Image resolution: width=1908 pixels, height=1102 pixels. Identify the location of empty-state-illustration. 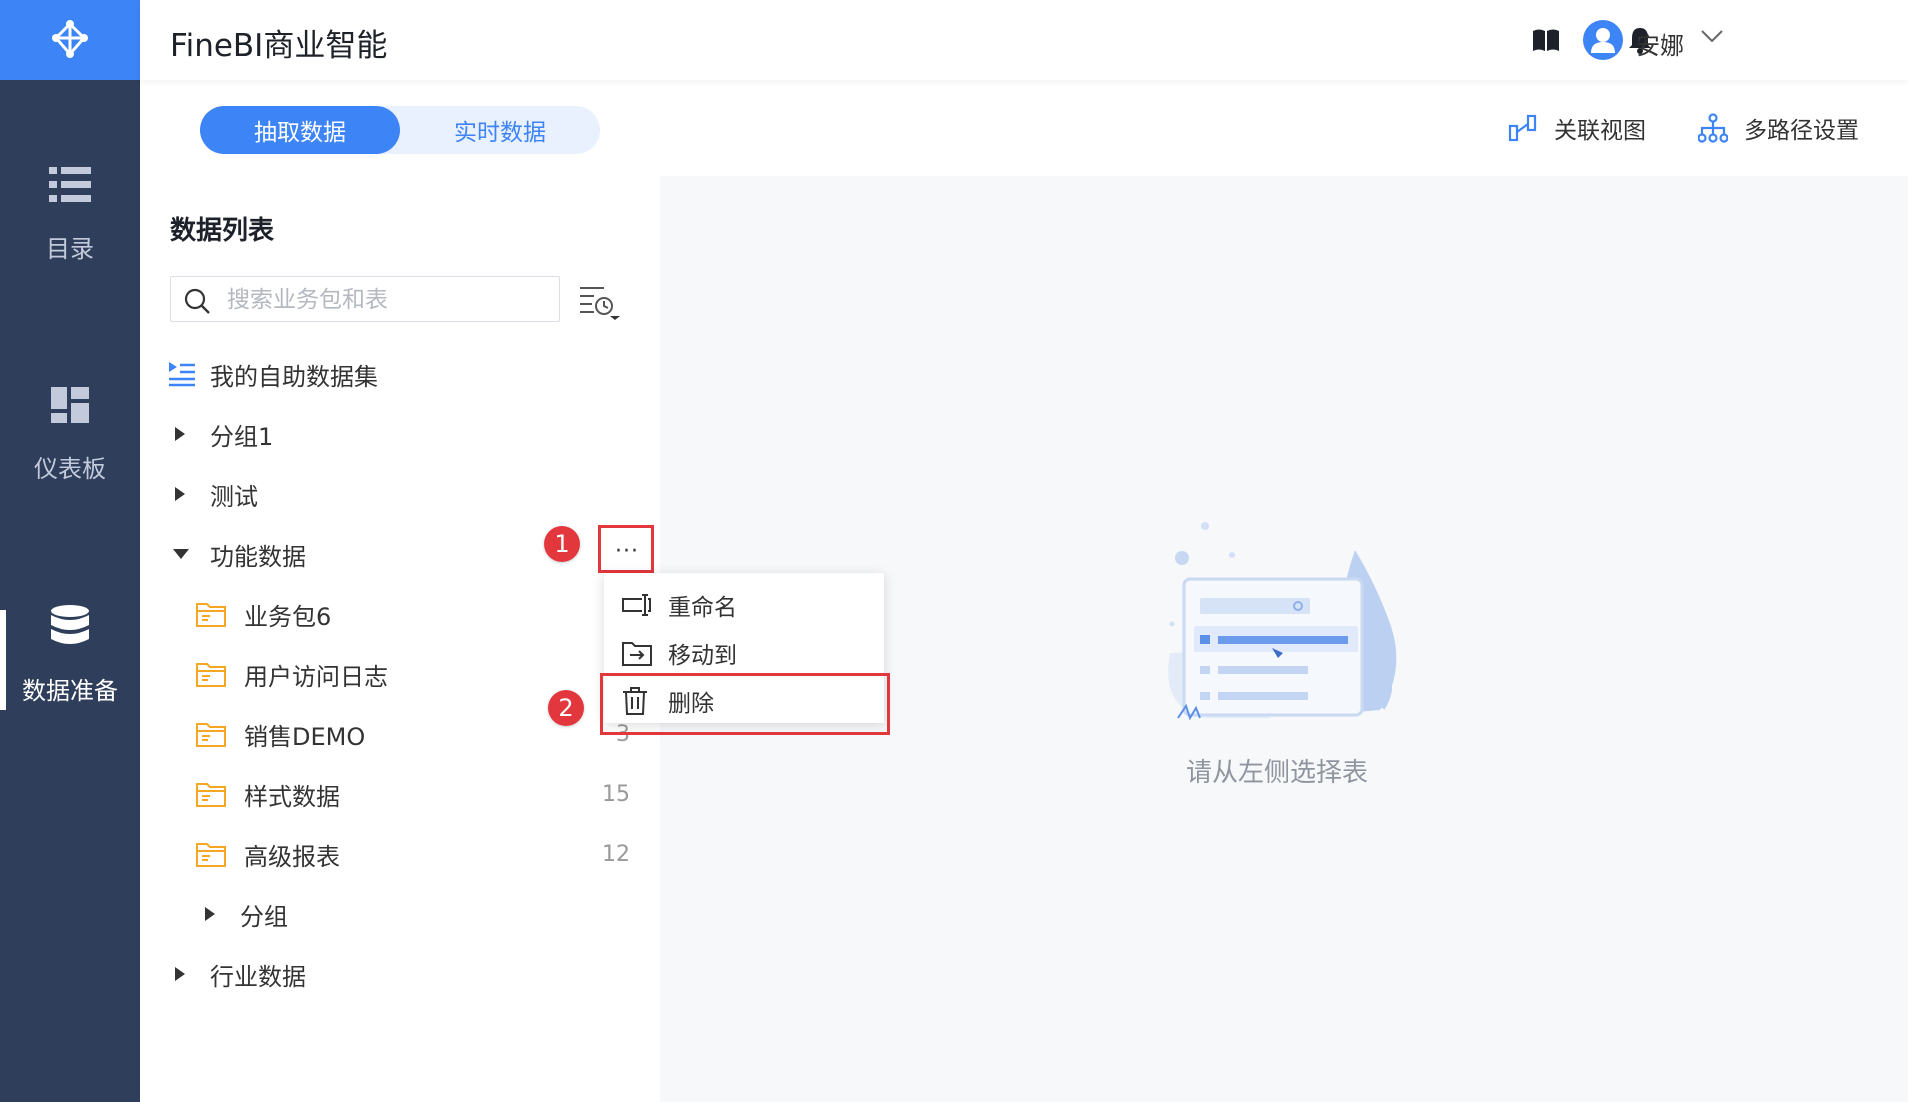
(1282, 621).